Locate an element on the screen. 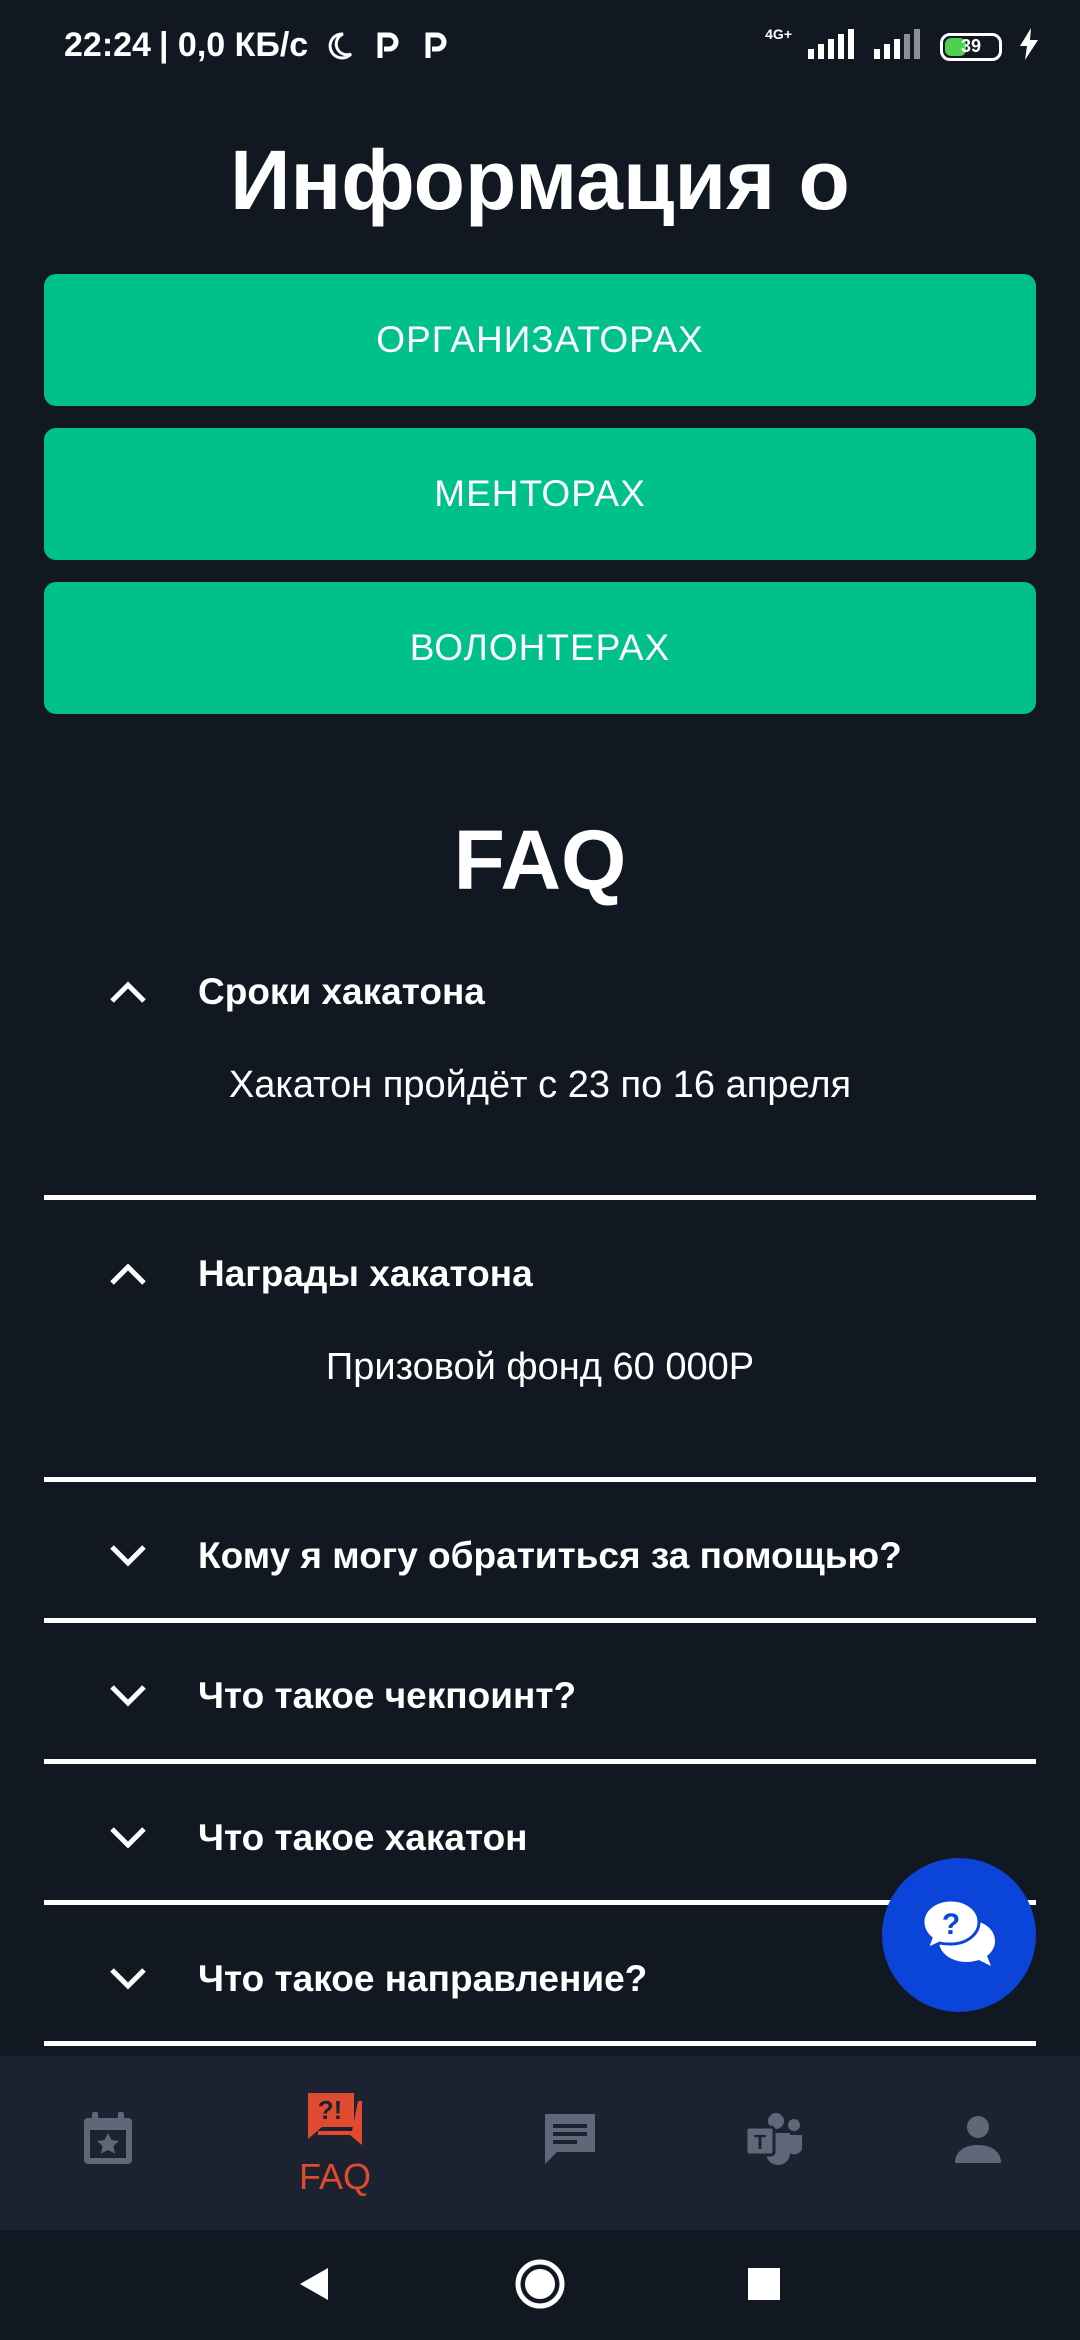 The image size is (1080, 2340). network-type: 4G+ is located at coordinates (778, 34).